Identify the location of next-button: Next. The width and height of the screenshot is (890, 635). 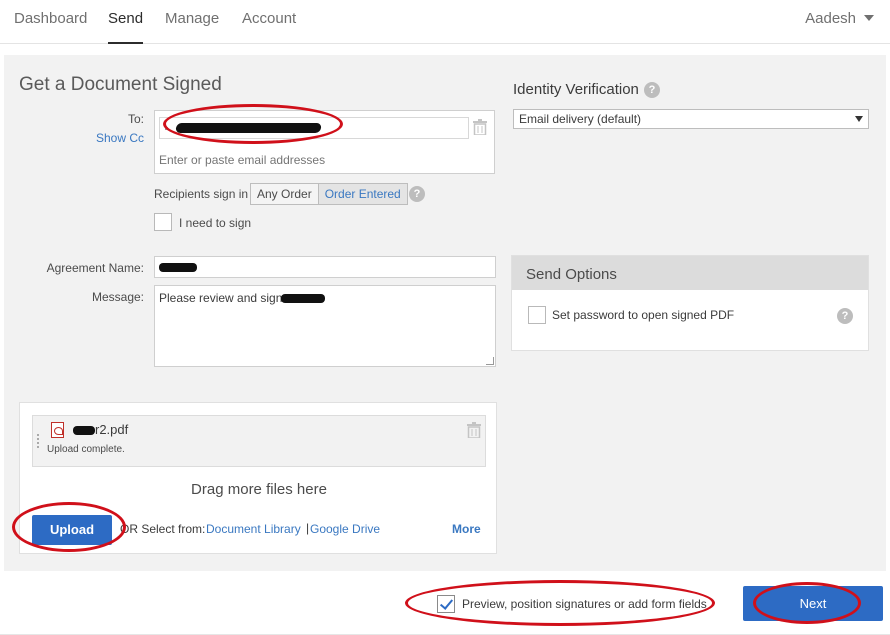
(813, 603).